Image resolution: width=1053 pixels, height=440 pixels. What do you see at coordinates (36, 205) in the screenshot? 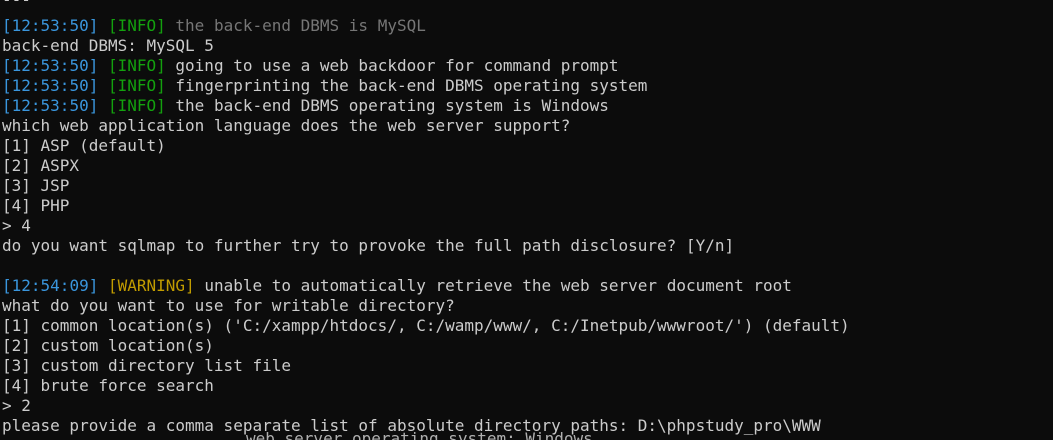
I see `output-line: [4] PHP` at bounding box center [36, 205].